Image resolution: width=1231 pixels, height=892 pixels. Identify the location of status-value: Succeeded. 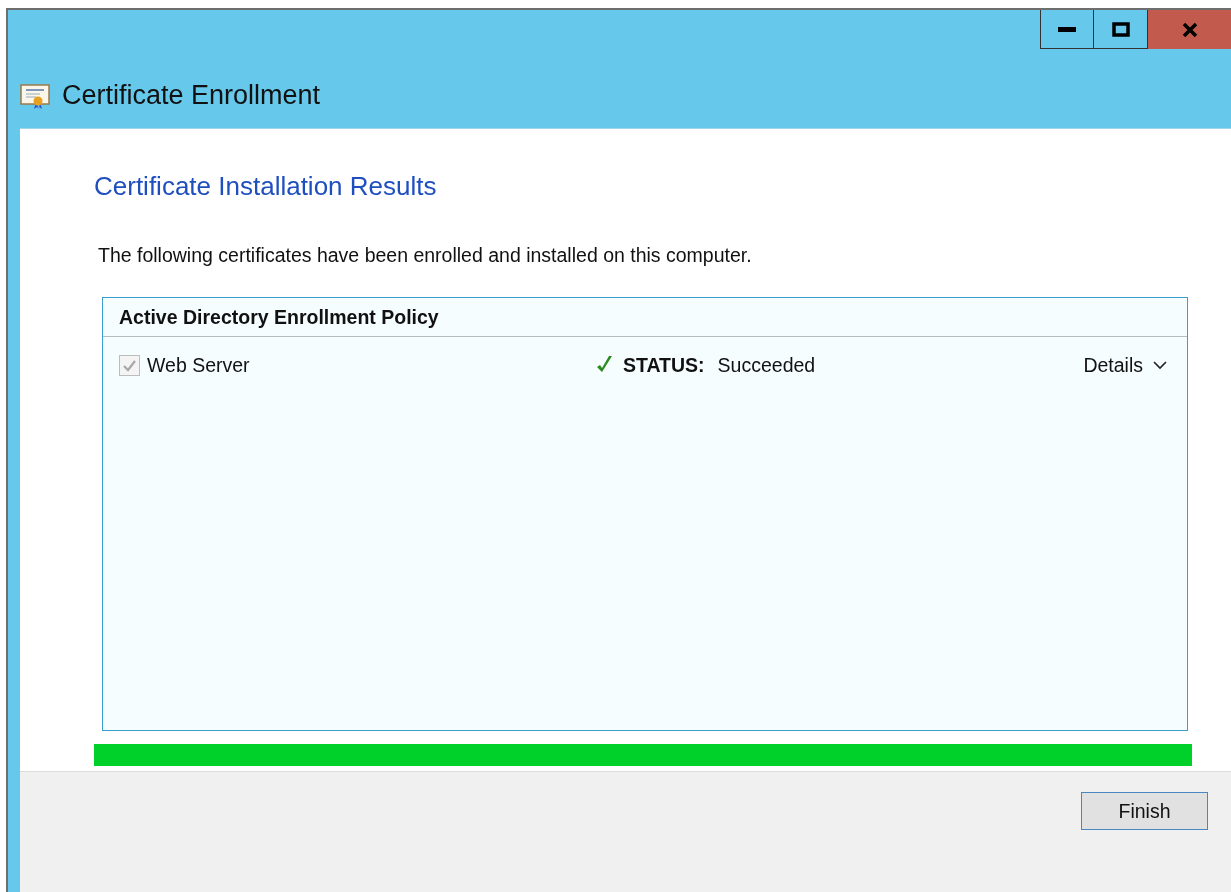
(766, 365).